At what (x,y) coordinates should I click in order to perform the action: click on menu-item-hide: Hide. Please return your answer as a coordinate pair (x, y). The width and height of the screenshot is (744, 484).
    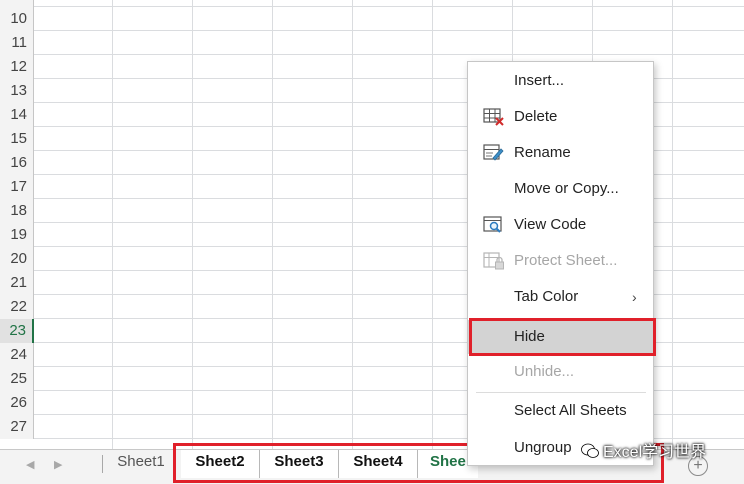
    Looking at the image, I should click on (560, 337).